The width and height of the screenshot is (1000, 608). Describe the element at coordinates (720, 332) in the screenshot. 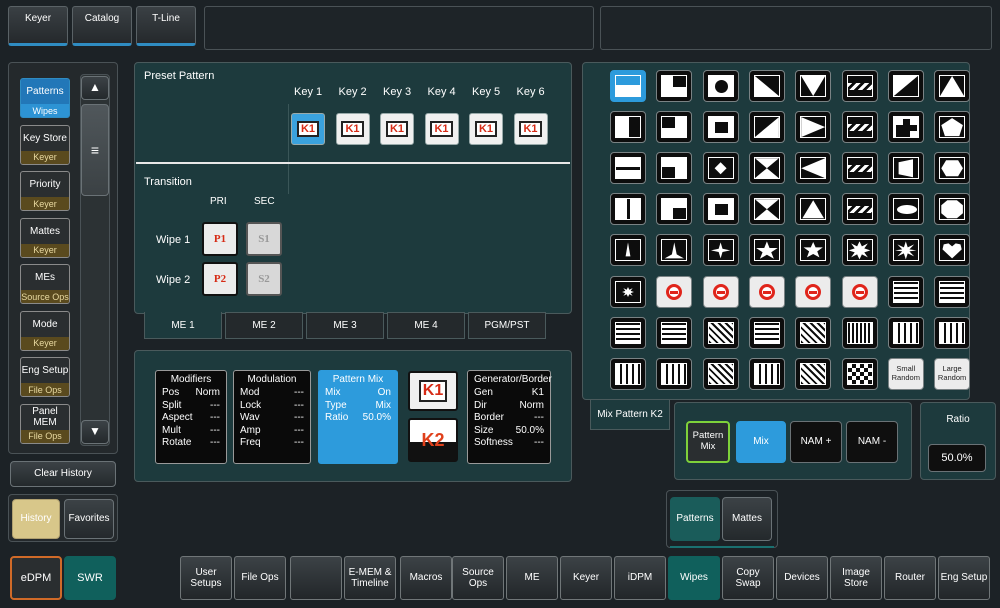

I see `pattern-swirl-button` at that location.